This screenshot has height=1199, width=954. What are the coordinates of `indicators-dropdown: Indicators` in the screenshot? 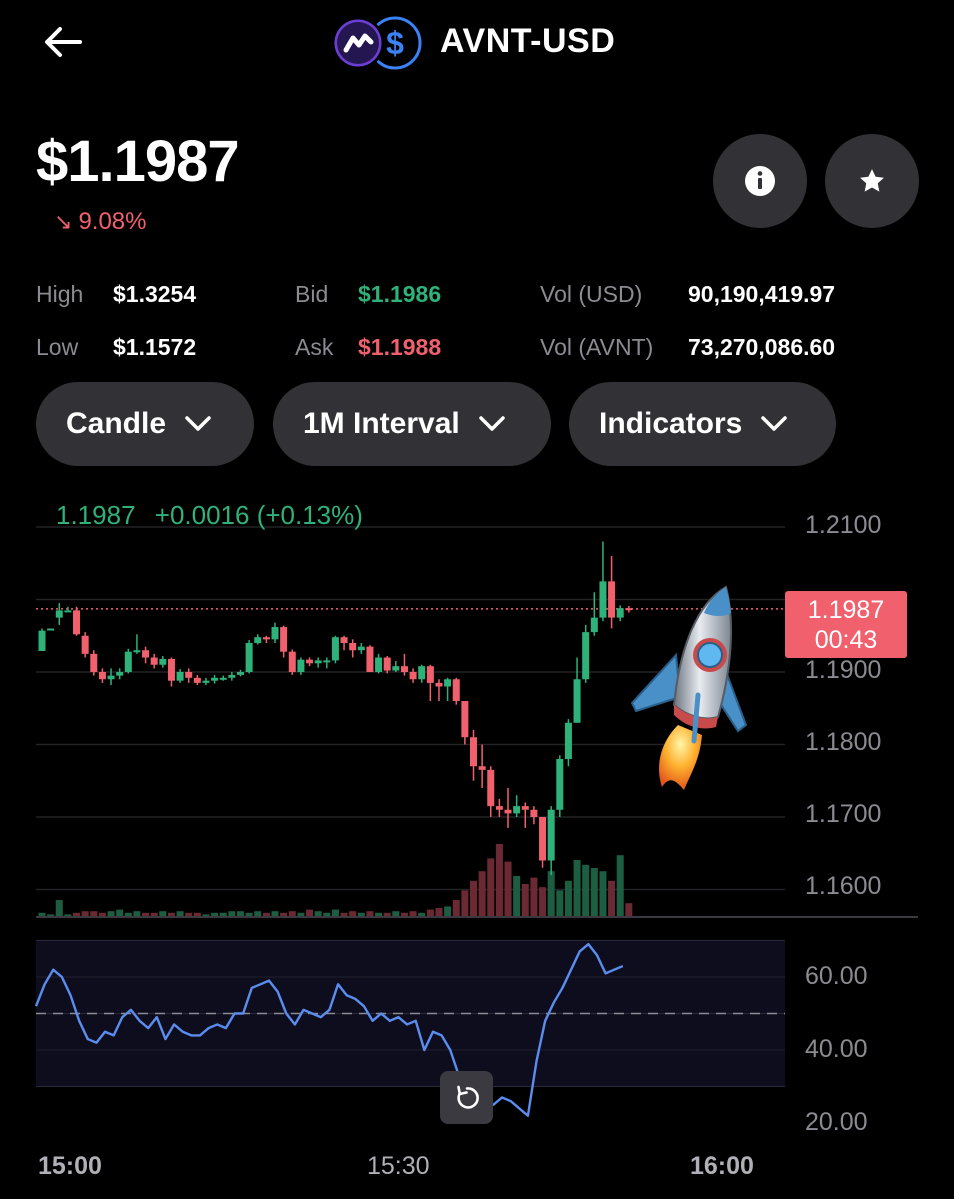 It's located at (702, 424).